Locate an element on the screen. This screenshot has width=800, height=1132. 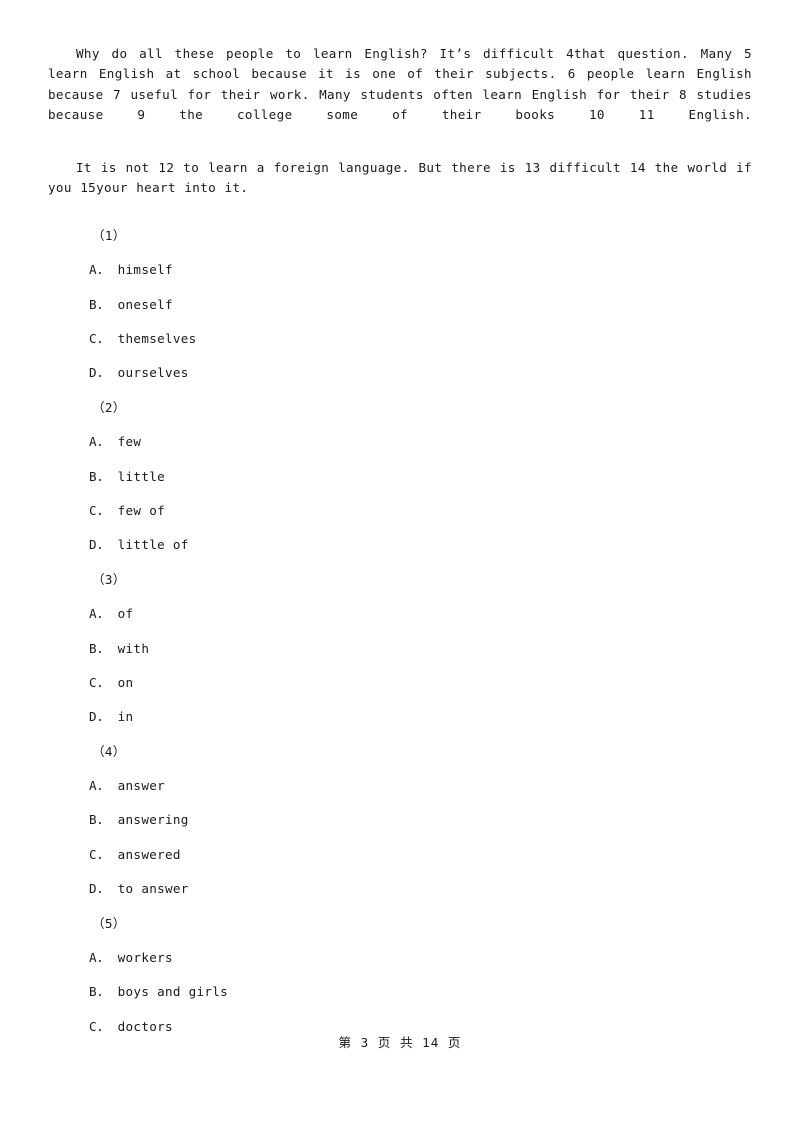
option-2-b: B． little is located at coordinates (400, 477).